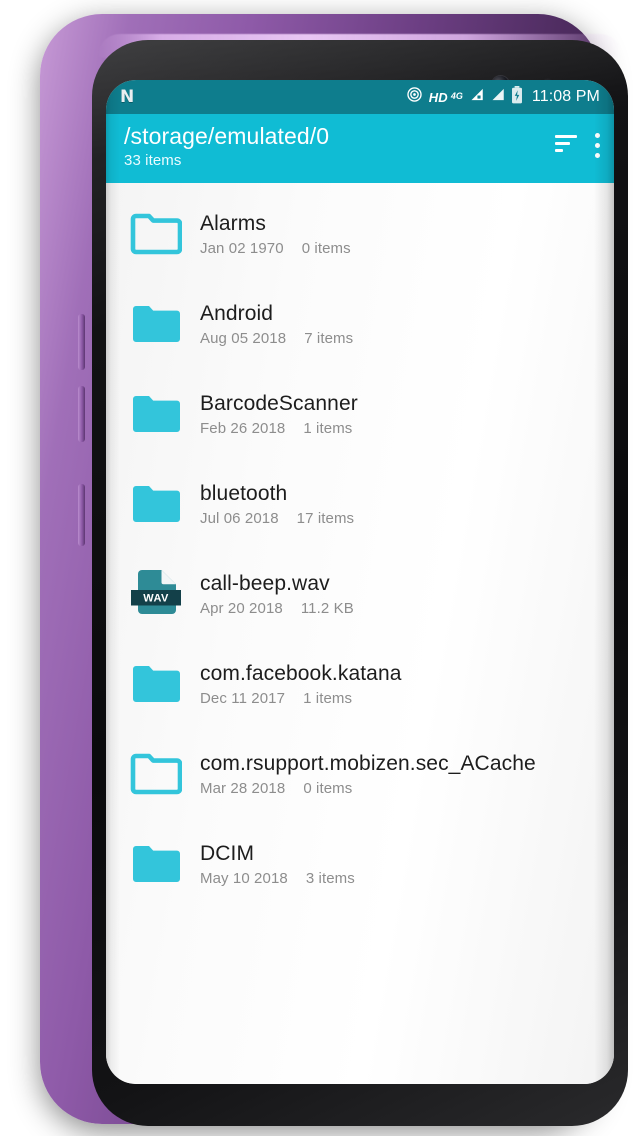  I want to click on file-list-item: WAV call-beep.wav Apr 20 2018 11.2 KB, so click(360, 594).